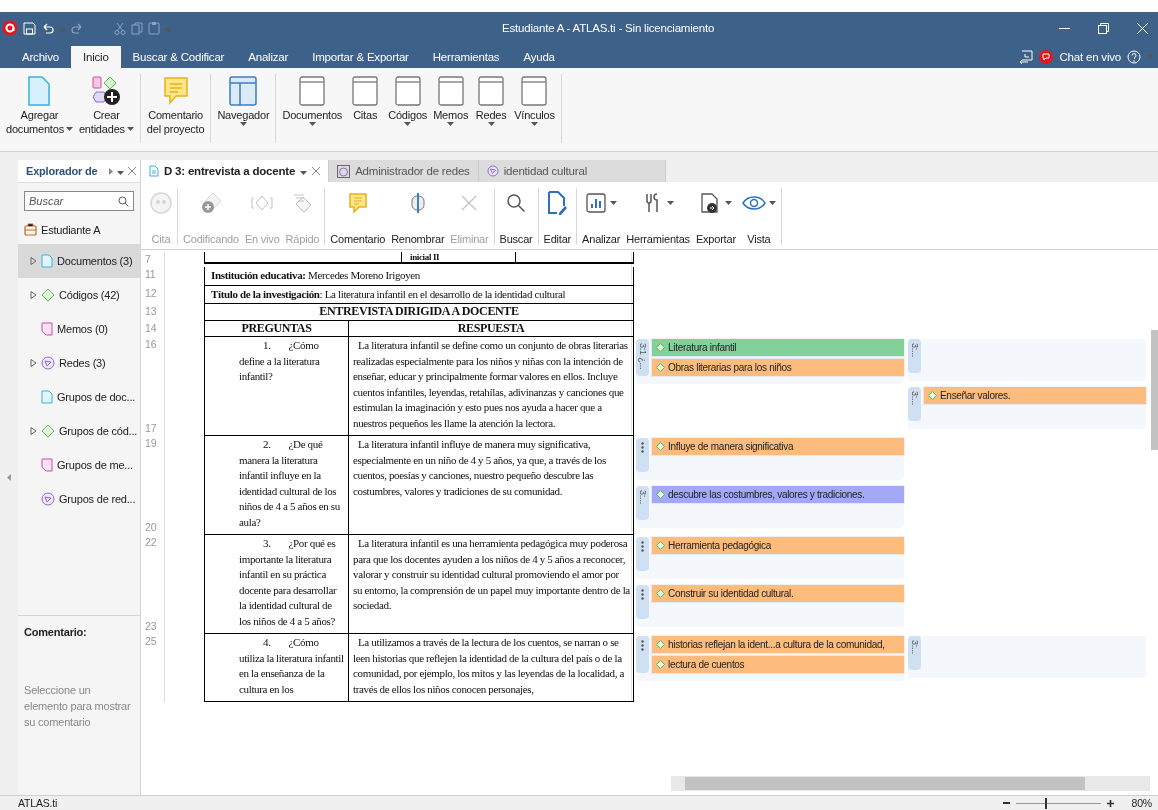 This screenshot has width=1158, height=810. What do you see at coordinates (360, 57) in the screenshot?
I see `menu-tab: Importar & Exportar` at bounding box center [360, 57].